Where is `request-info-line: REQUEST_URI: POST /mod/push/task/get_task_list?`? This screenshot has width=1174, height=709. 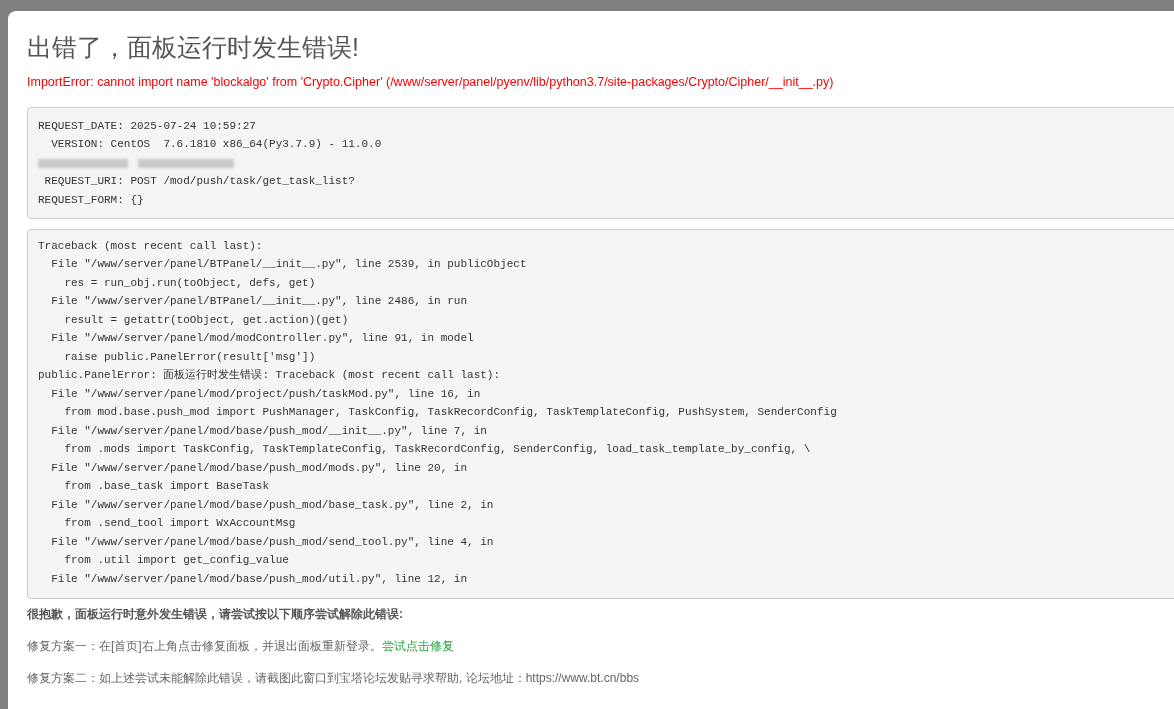 request-info-line: REQUEST_URI: POST /mod/push/task/get_task_list? is located at coordinates (199, 182).